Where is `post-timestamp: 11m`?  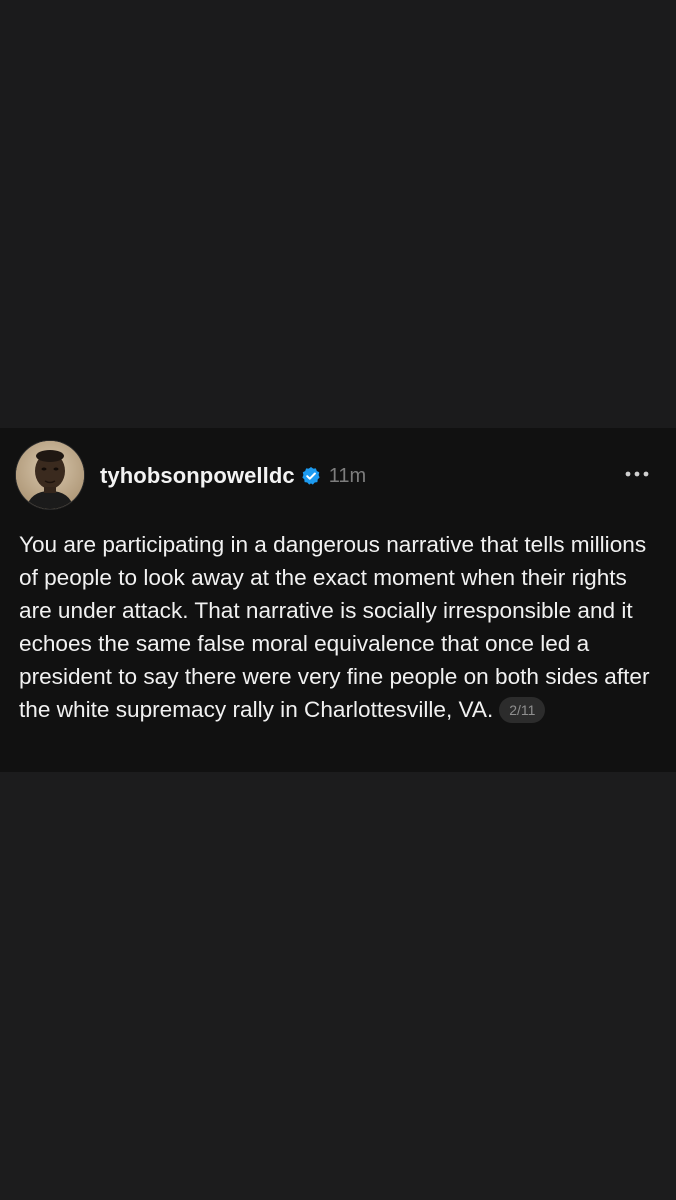 post-timestamp: 11m is located at coordinates (347, 475).